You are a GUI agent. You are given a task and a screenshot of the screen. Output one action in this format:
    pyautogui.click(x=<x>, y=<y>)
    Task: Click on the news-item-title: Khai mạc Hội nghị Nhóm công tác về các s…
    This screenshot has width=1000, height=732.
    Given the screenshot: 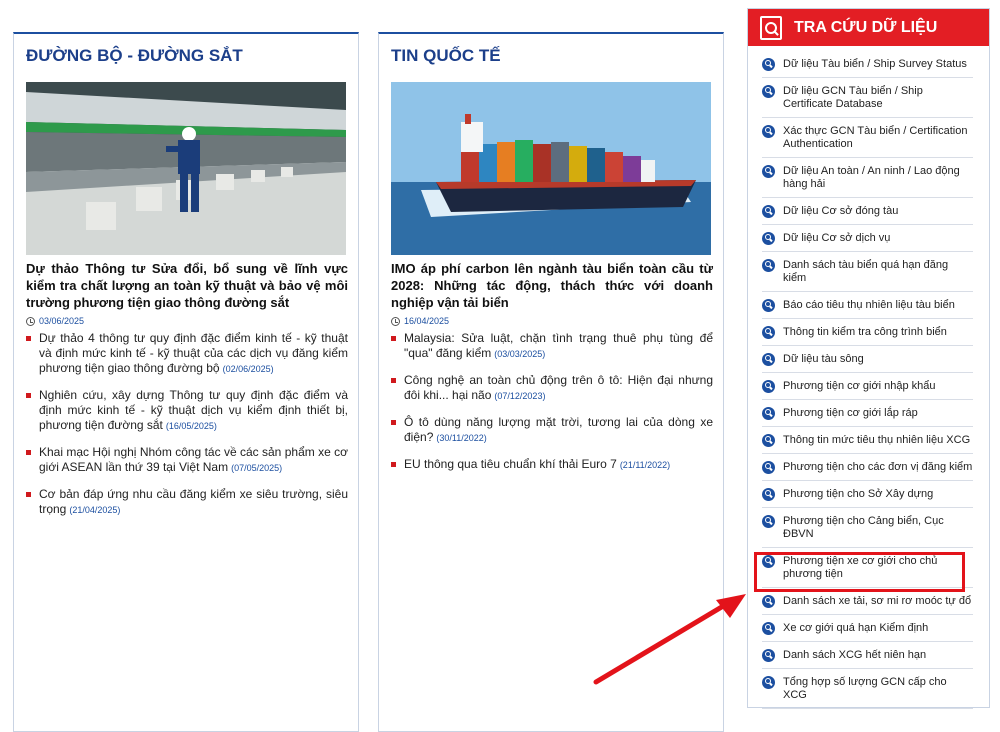 What is the action you would take?
    pyautogui.click(x=193, y=459)
    